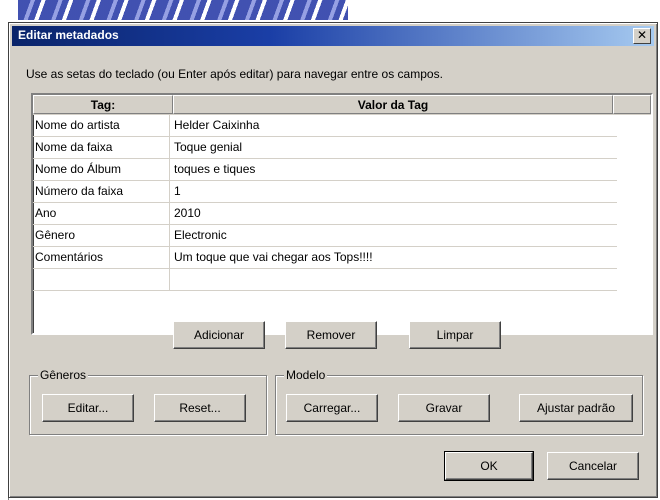  Describe the element at coordinates (576, 408) in the screenshot. I see `set-default-template-button: Ajustar padrão` at that location.